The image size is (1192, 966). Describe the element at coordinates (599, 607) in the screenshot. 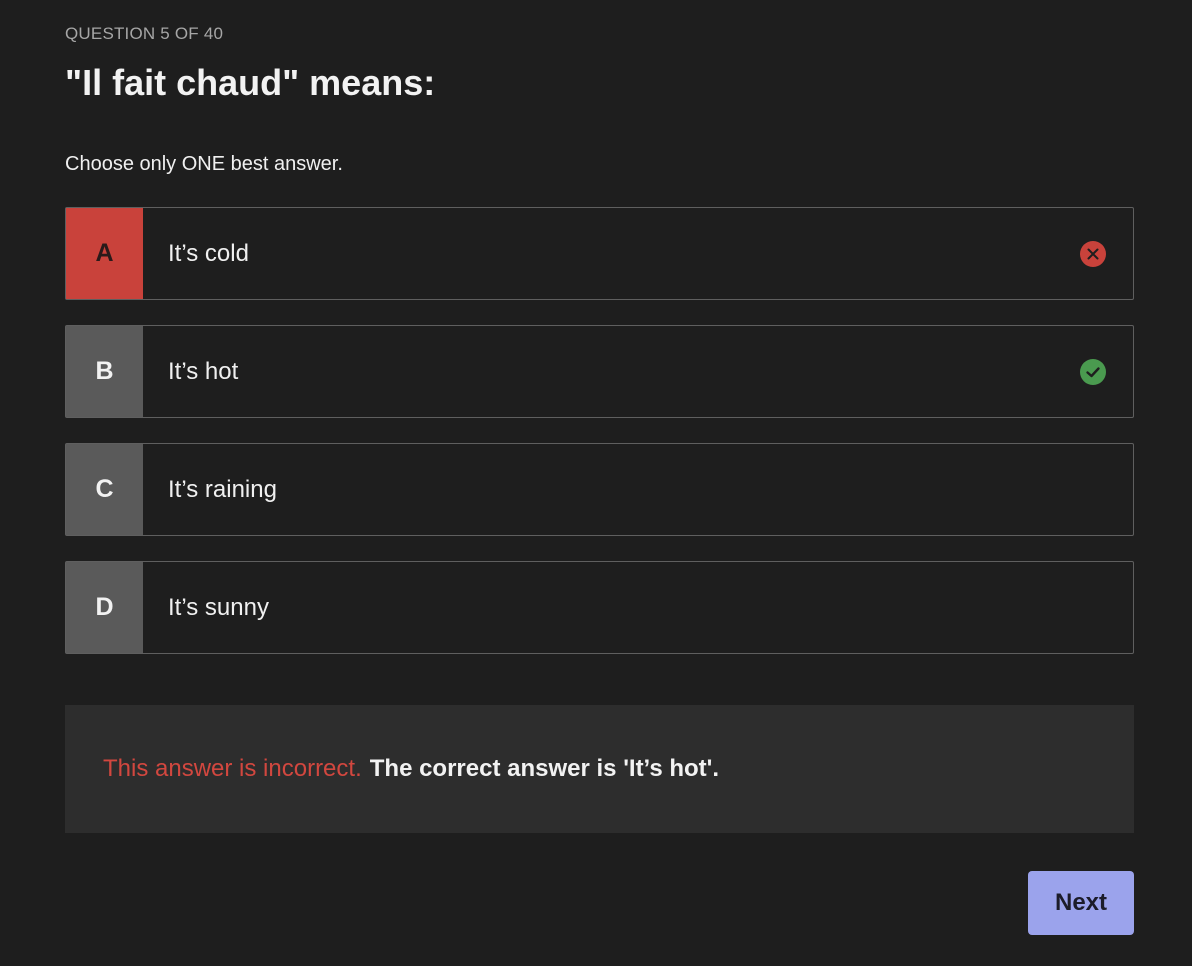

I see `option-d: D It’s sunny` at that location.